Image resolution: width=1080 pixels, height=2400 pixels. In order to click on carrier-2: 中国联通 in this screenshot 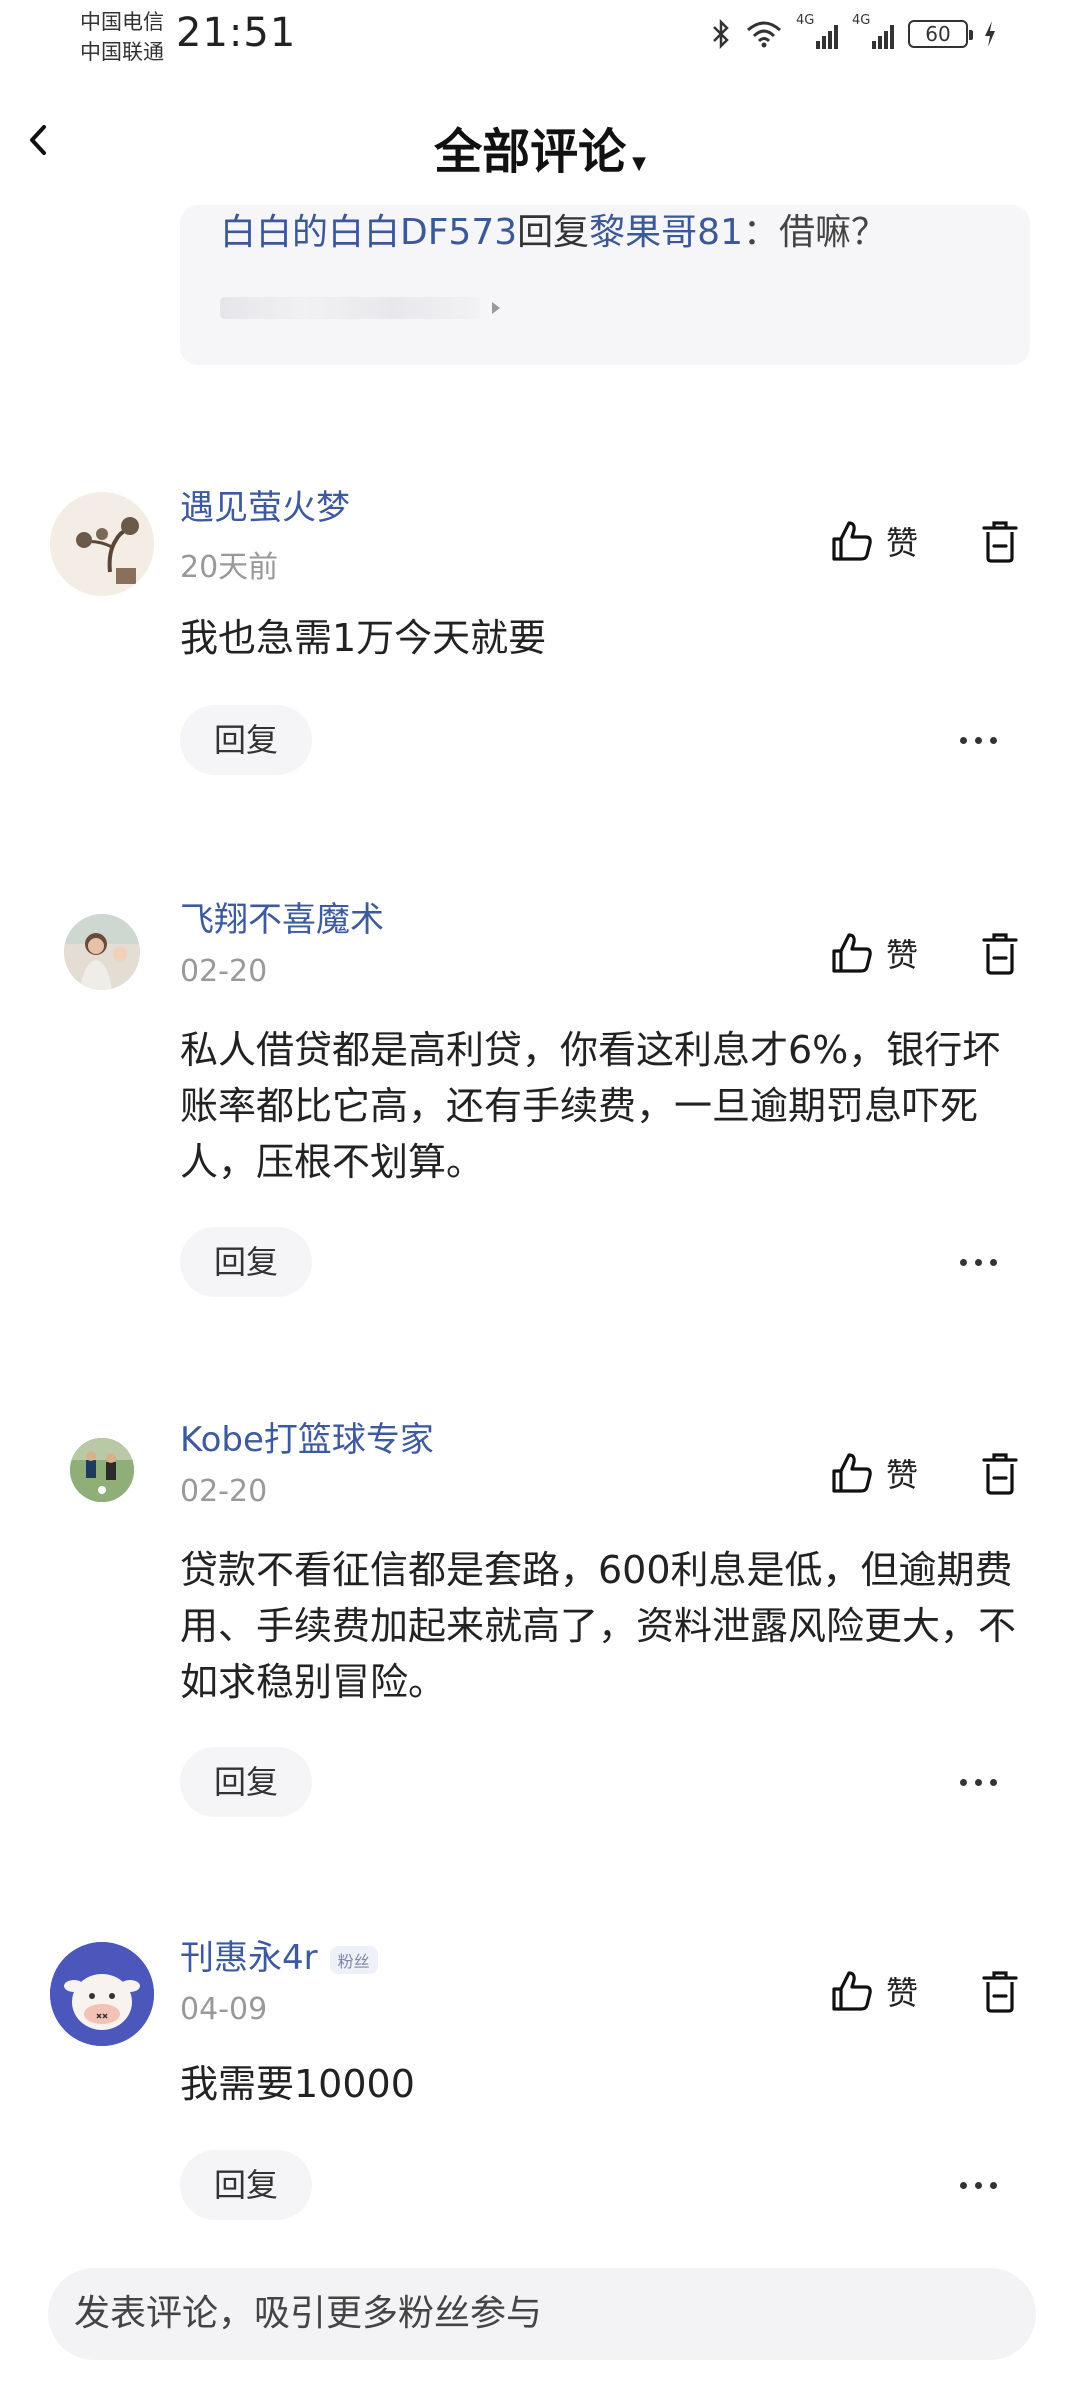, I will do `click(122, 52)`.